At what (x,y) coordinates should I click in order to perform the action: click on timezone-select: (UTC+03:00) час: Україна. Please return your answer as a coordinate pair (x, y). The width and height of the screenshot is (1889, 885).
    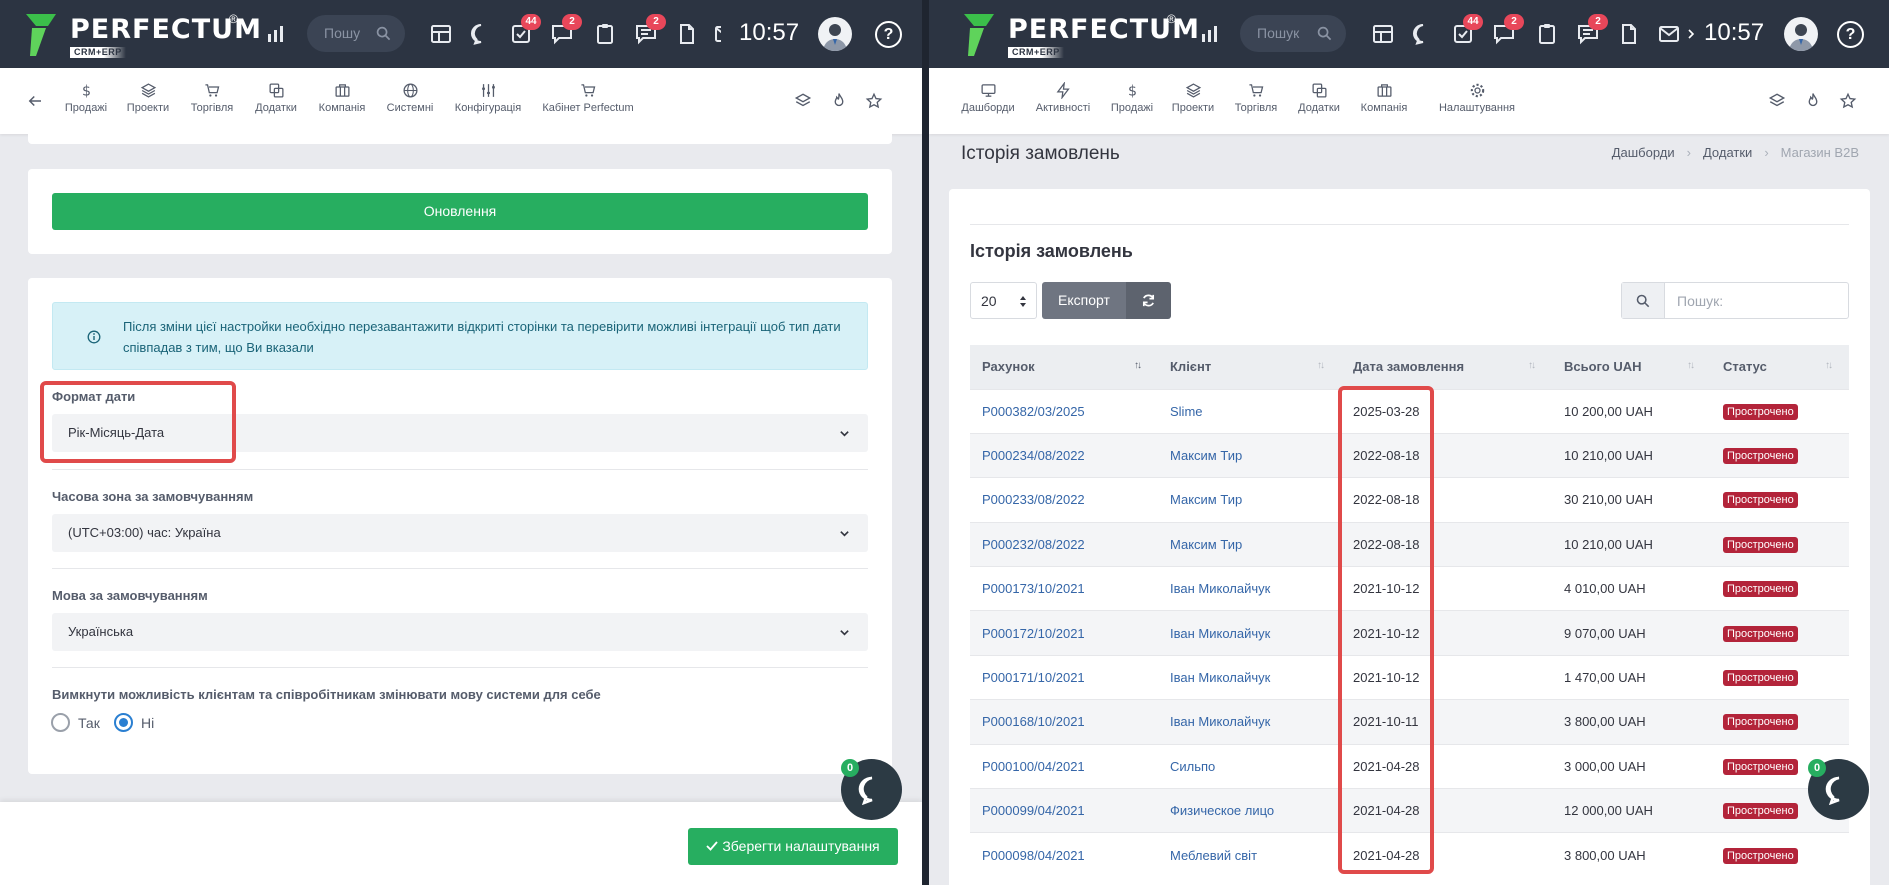
    Looking at the image, I should click on (460, 533).